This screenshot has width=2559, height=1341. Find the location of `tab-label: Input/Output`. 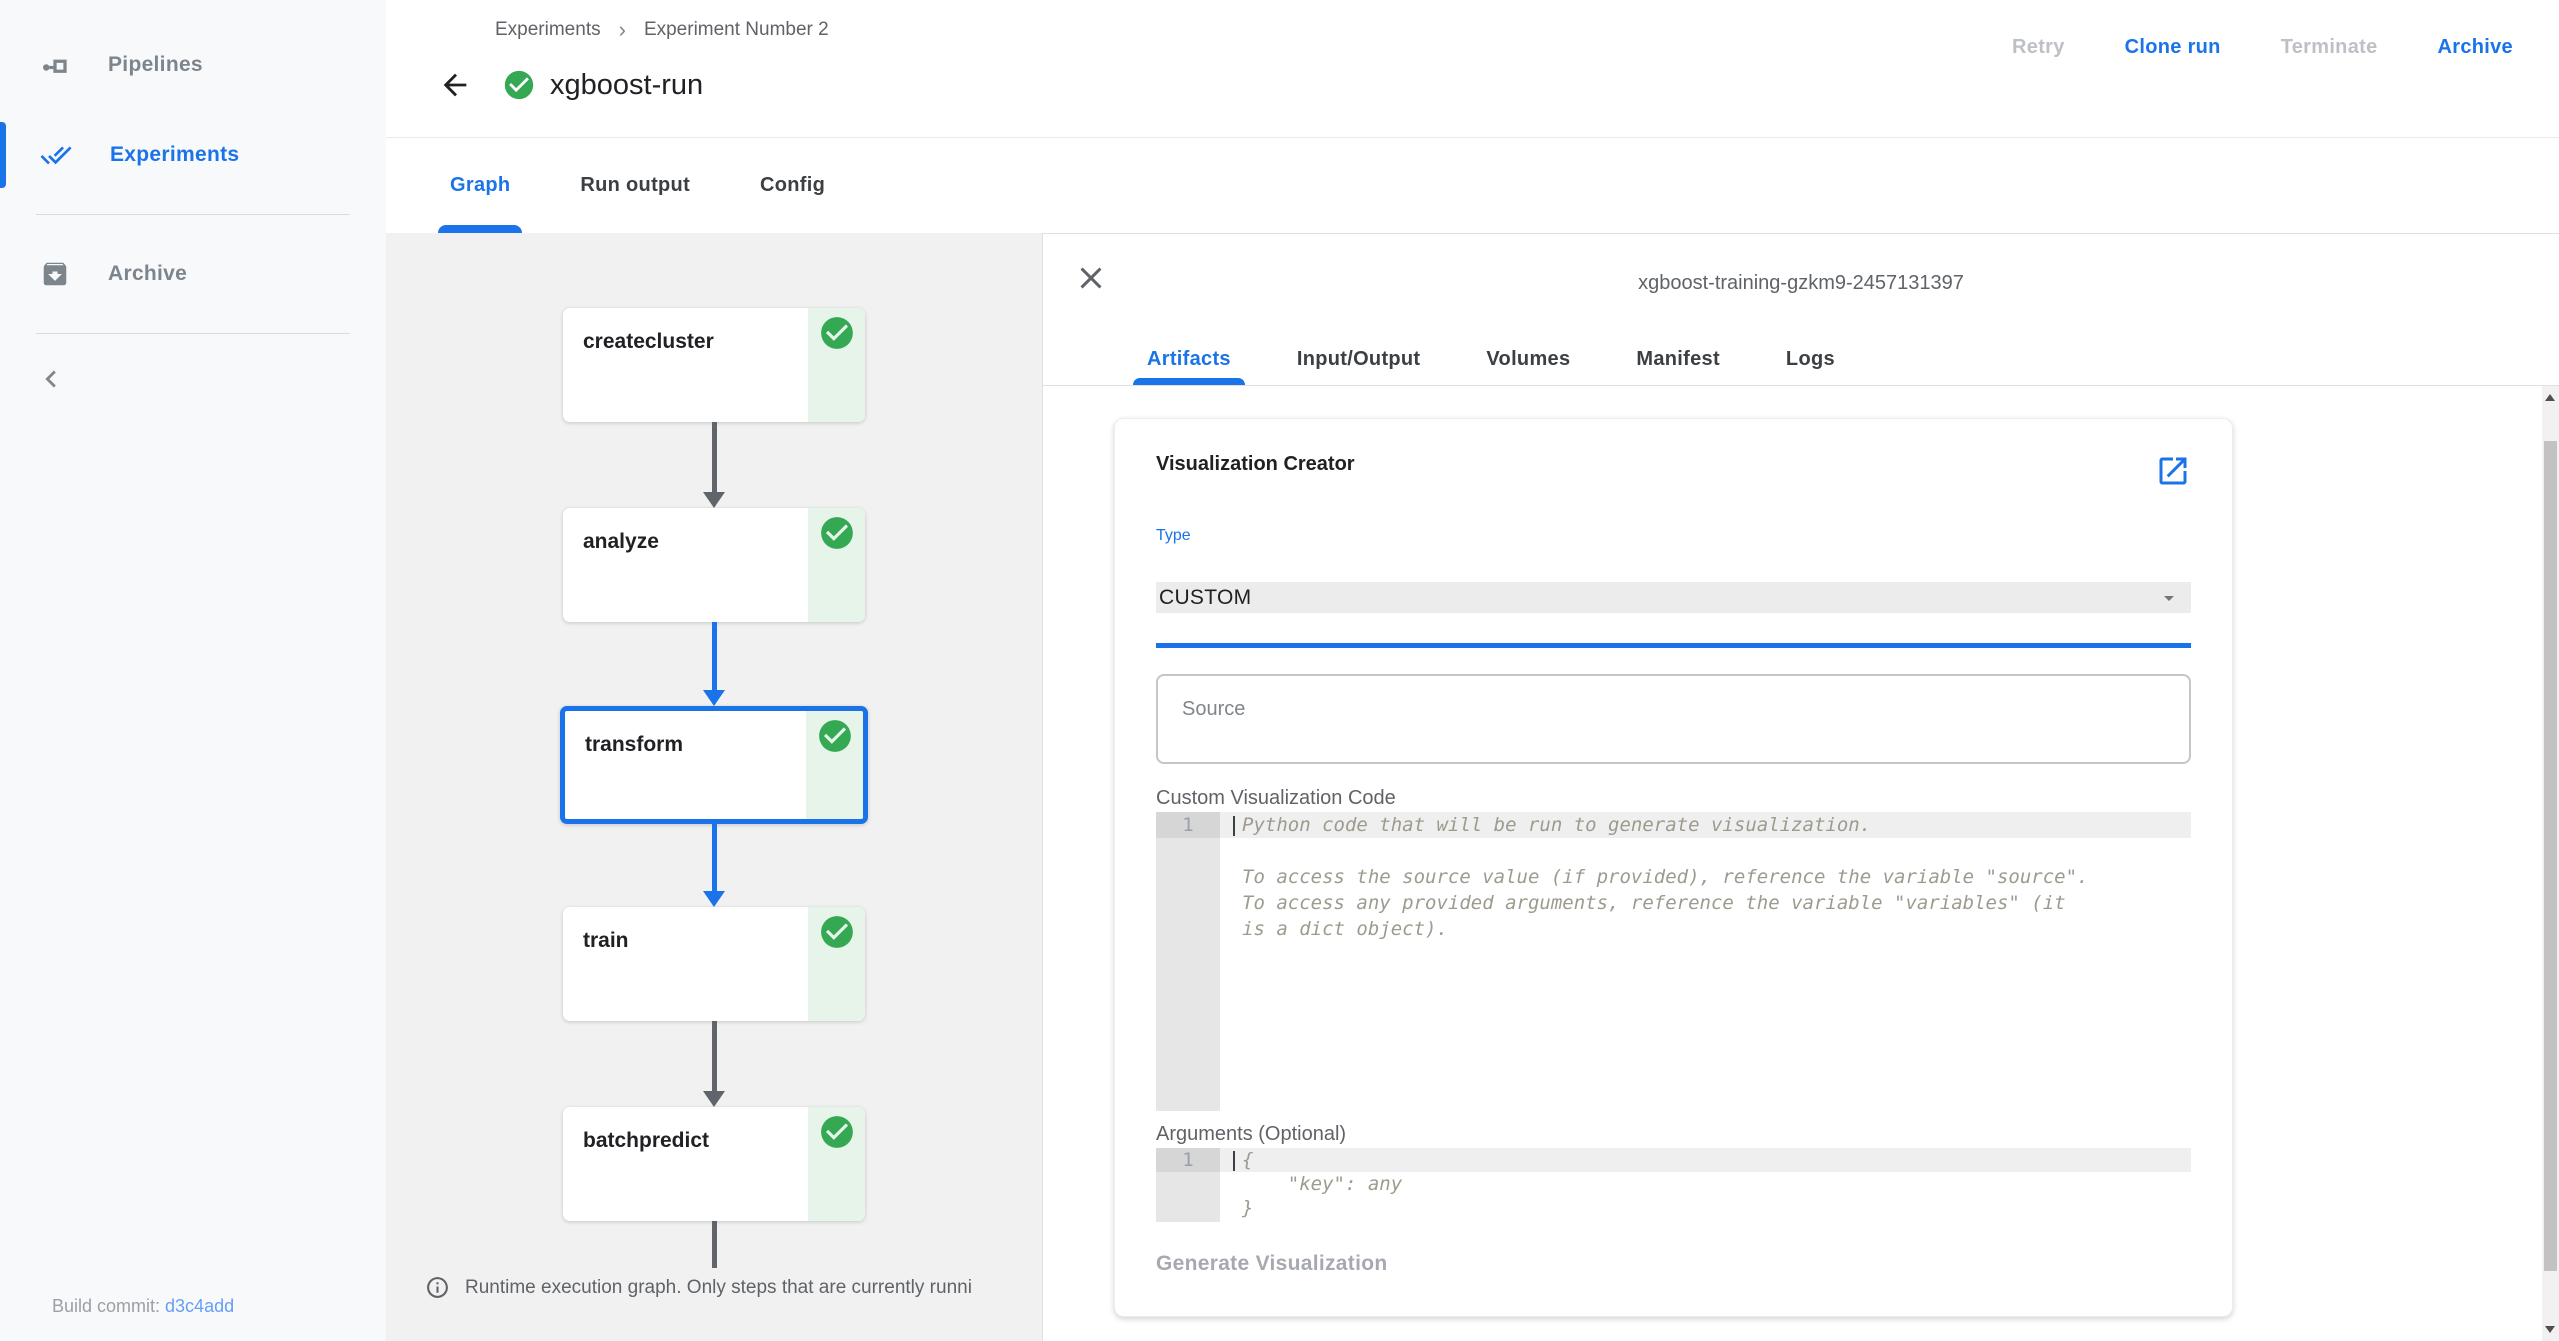

tab-label: Input/Output is located at coordinates (1358, 359).